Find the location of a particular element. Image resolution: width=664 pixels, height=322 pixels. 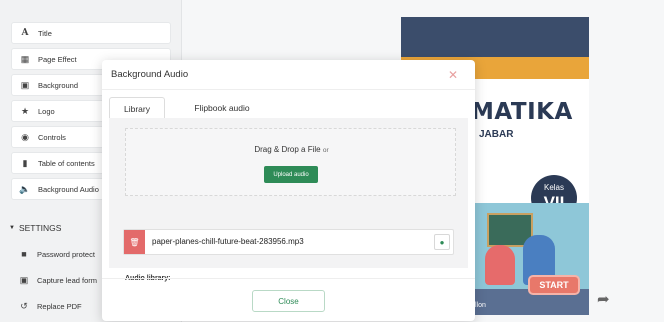

student-illustration is located at coordinates (500, 265).